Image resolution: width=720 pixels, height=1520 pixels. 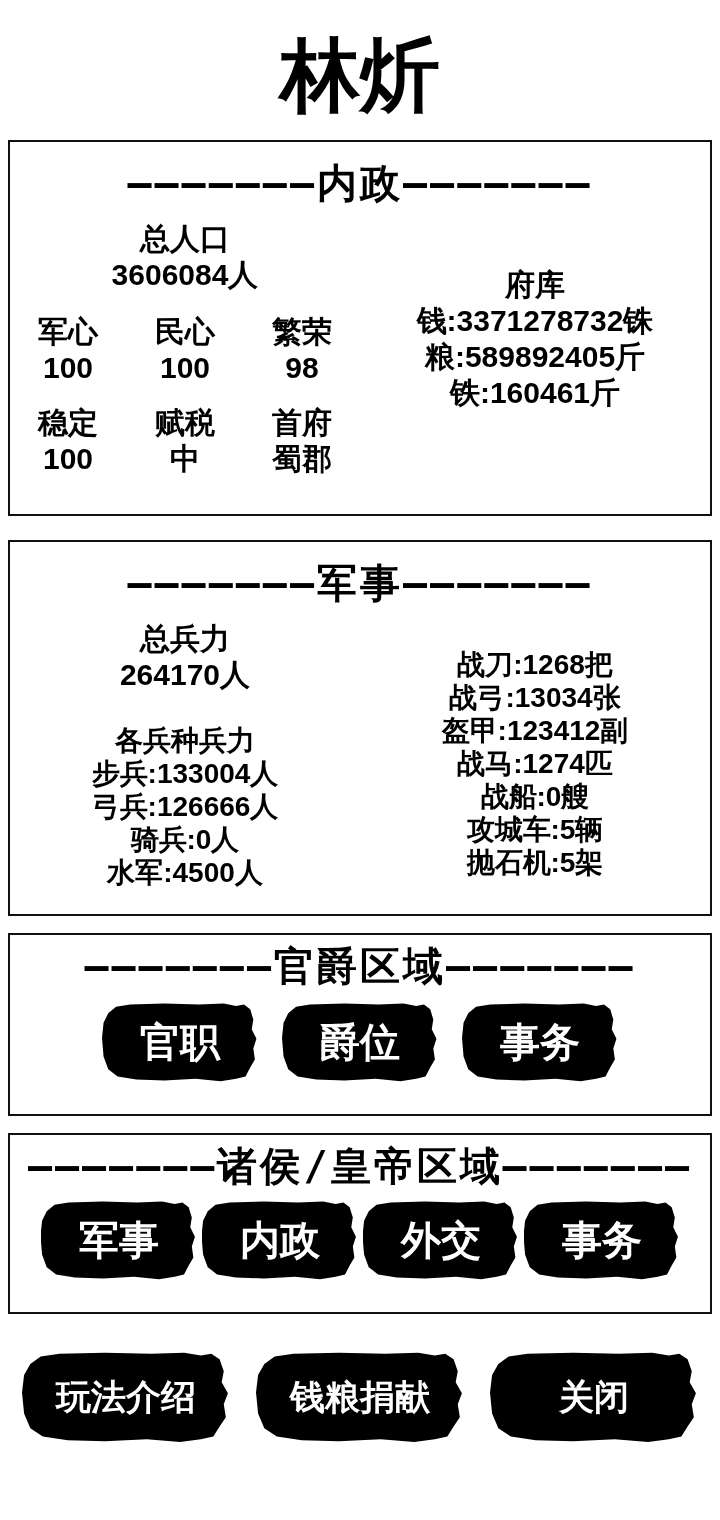 I want to click on menu-button: 外交, so click(x=440, y=1240).